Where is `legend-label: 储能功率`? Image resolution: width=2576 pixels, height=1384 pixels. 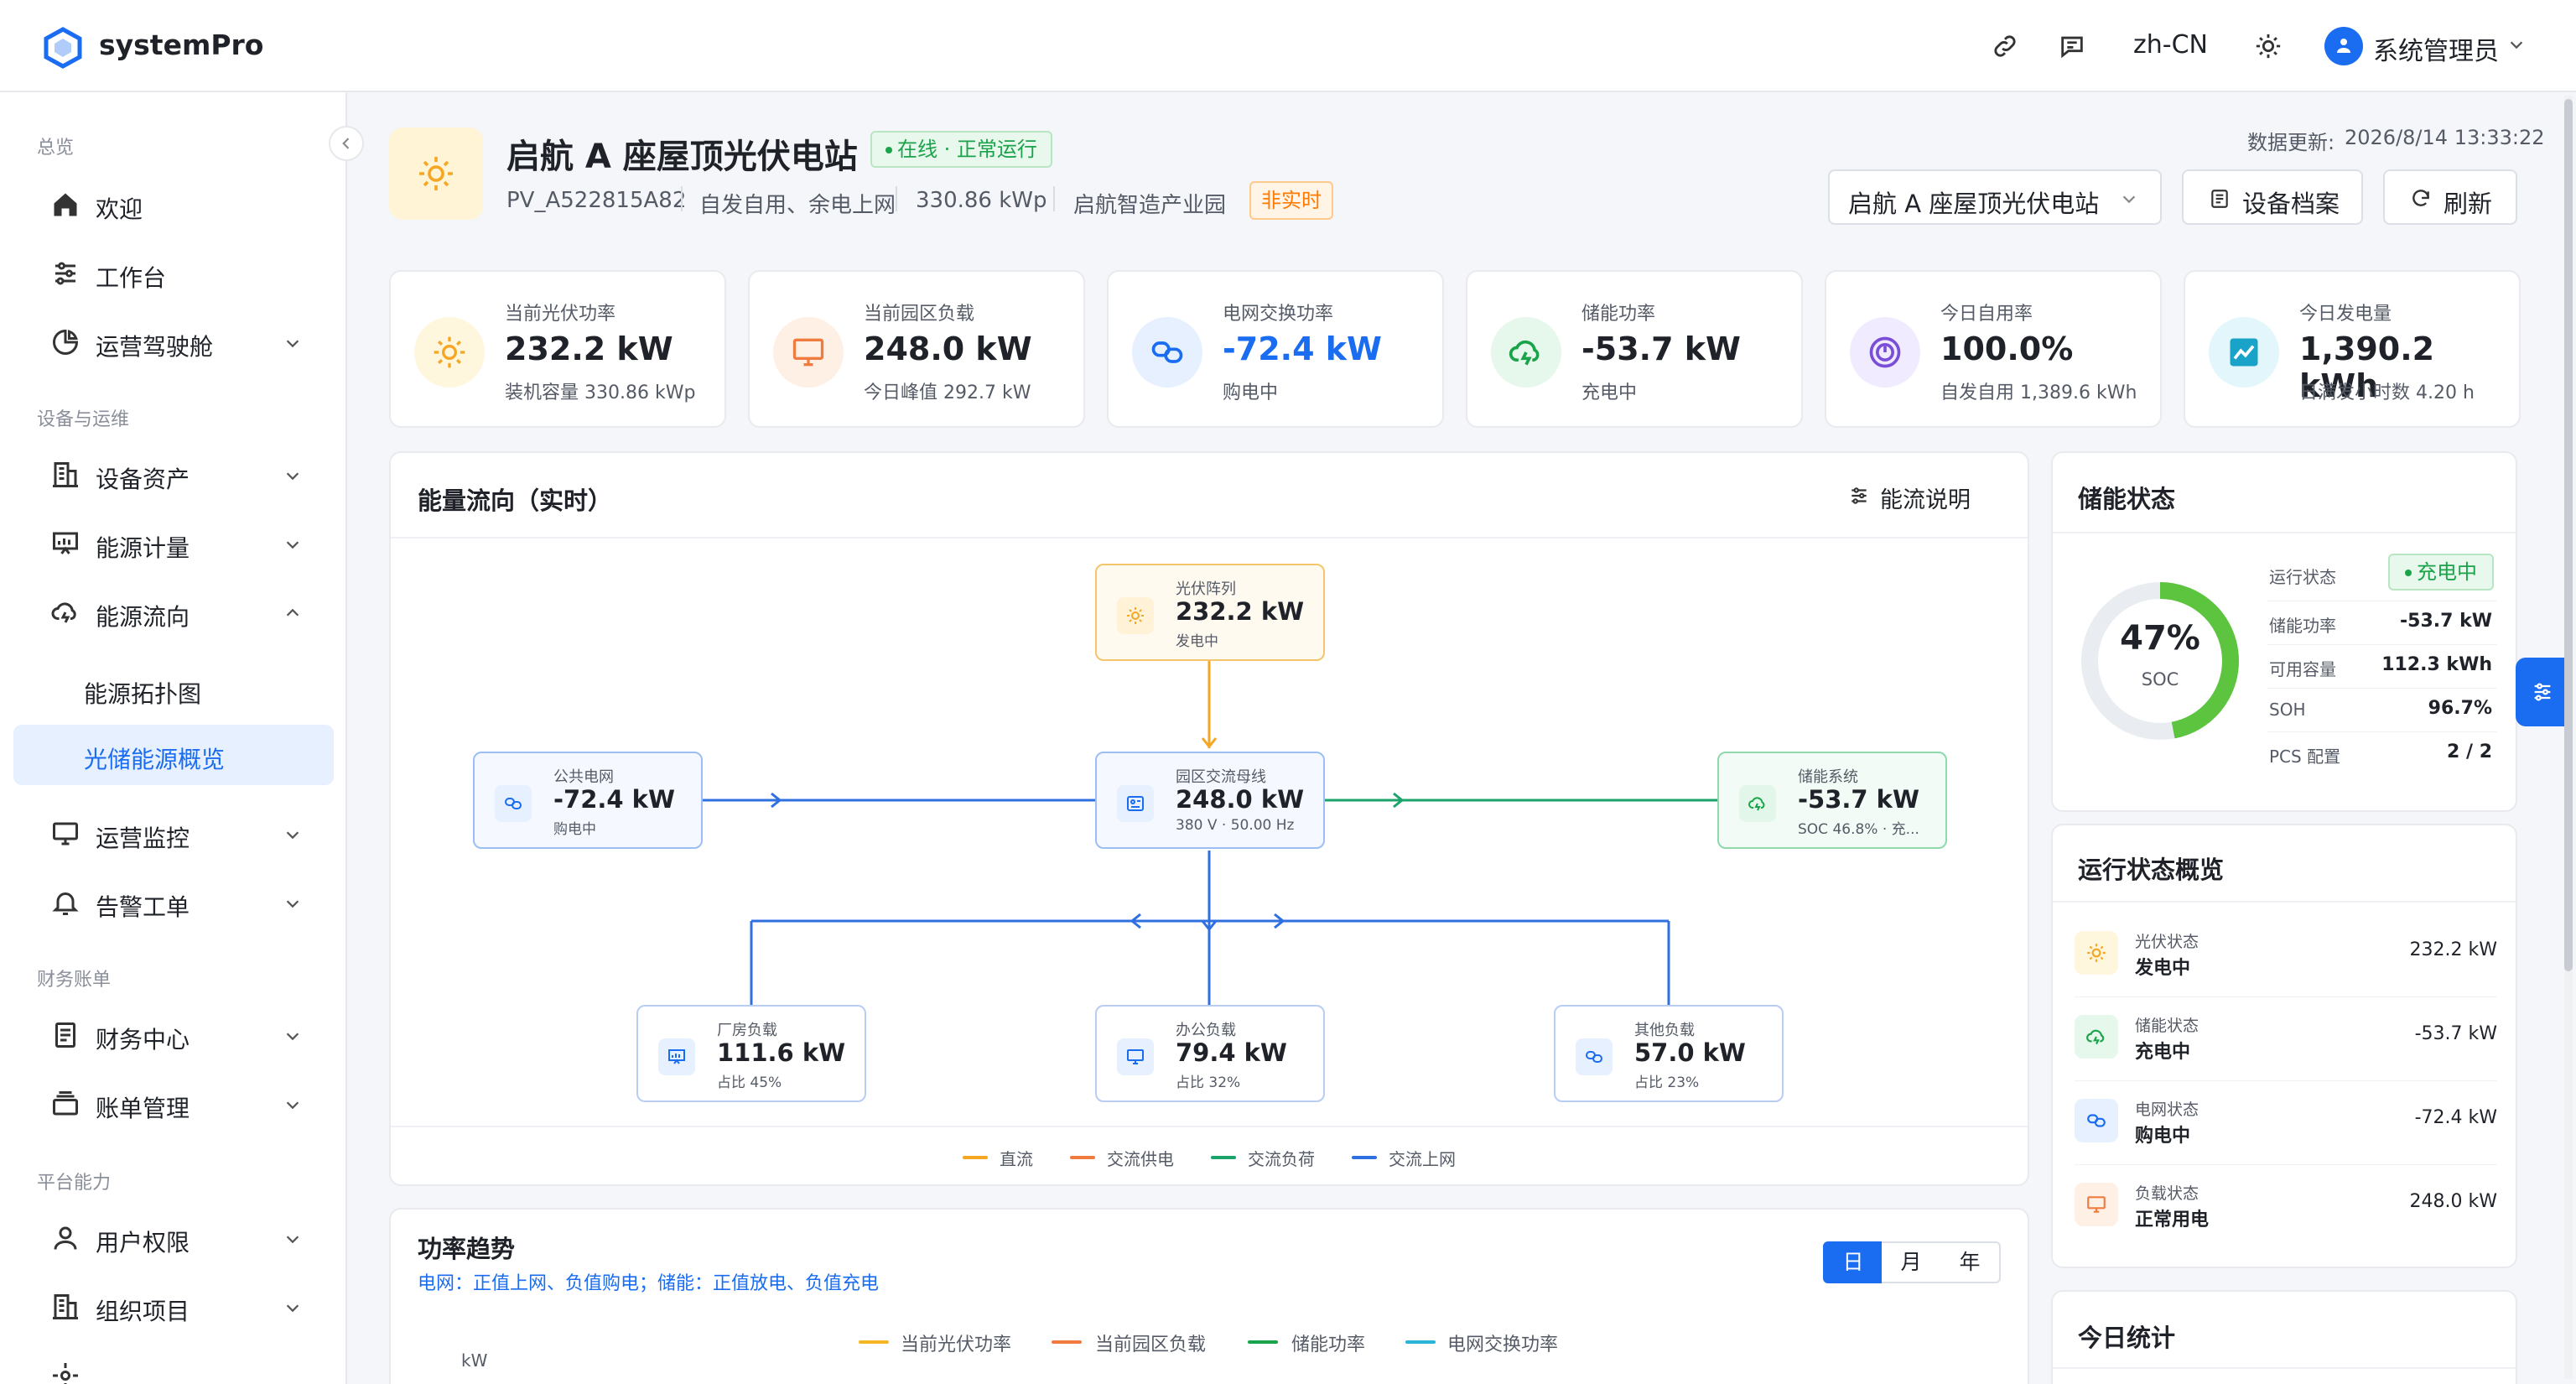
legend-label: 储能功率 is located at coordinates (1328, 1342).